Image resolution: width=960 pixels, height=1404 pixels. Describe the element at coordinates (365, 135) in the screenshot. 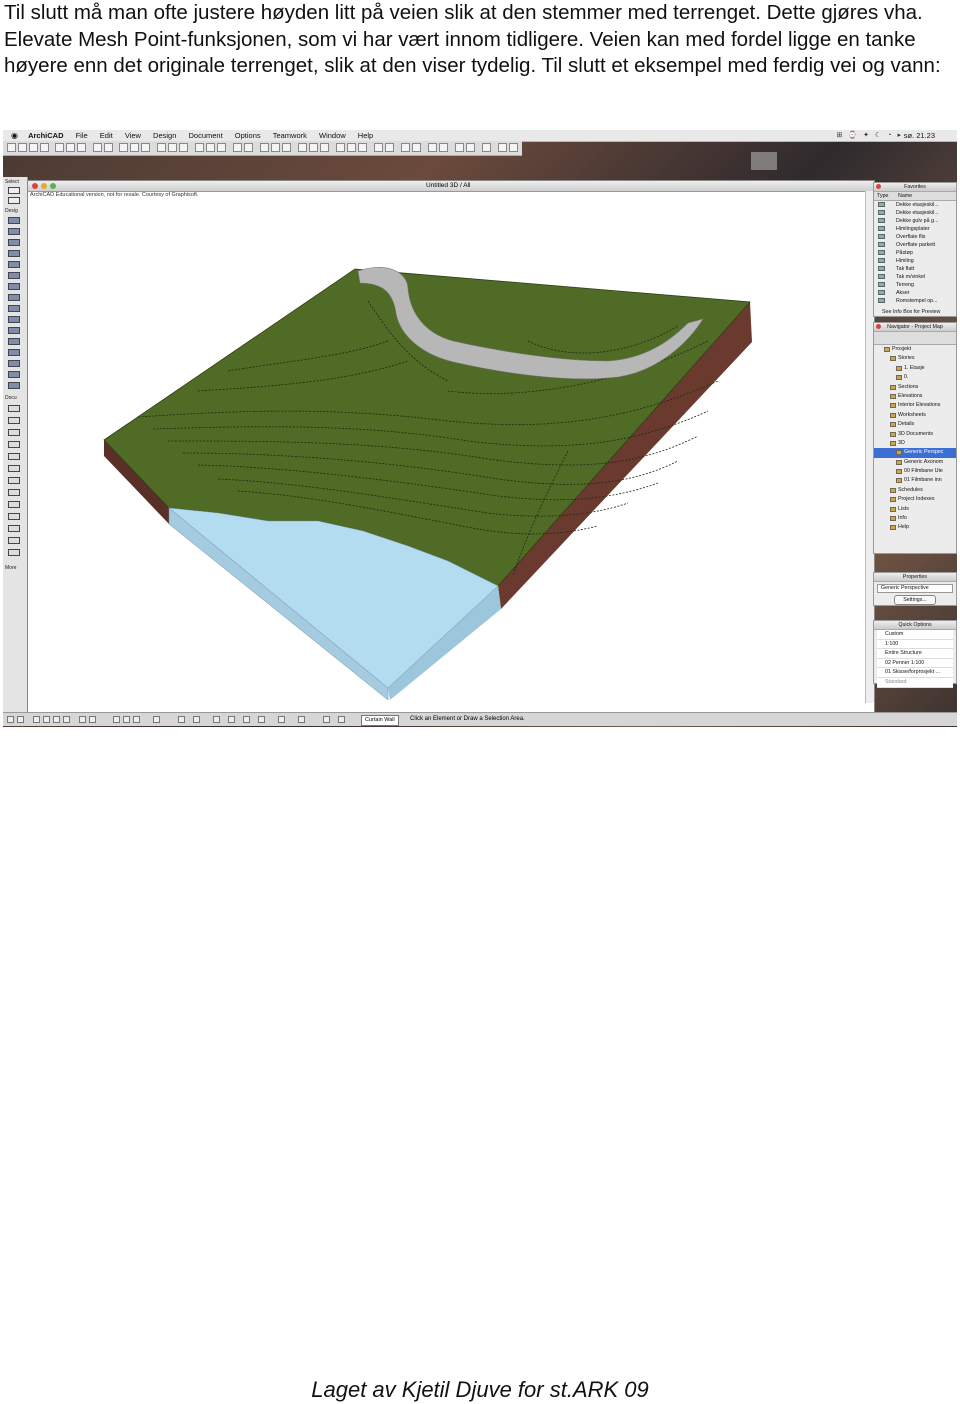

I see `menu-help: Help` at that location.